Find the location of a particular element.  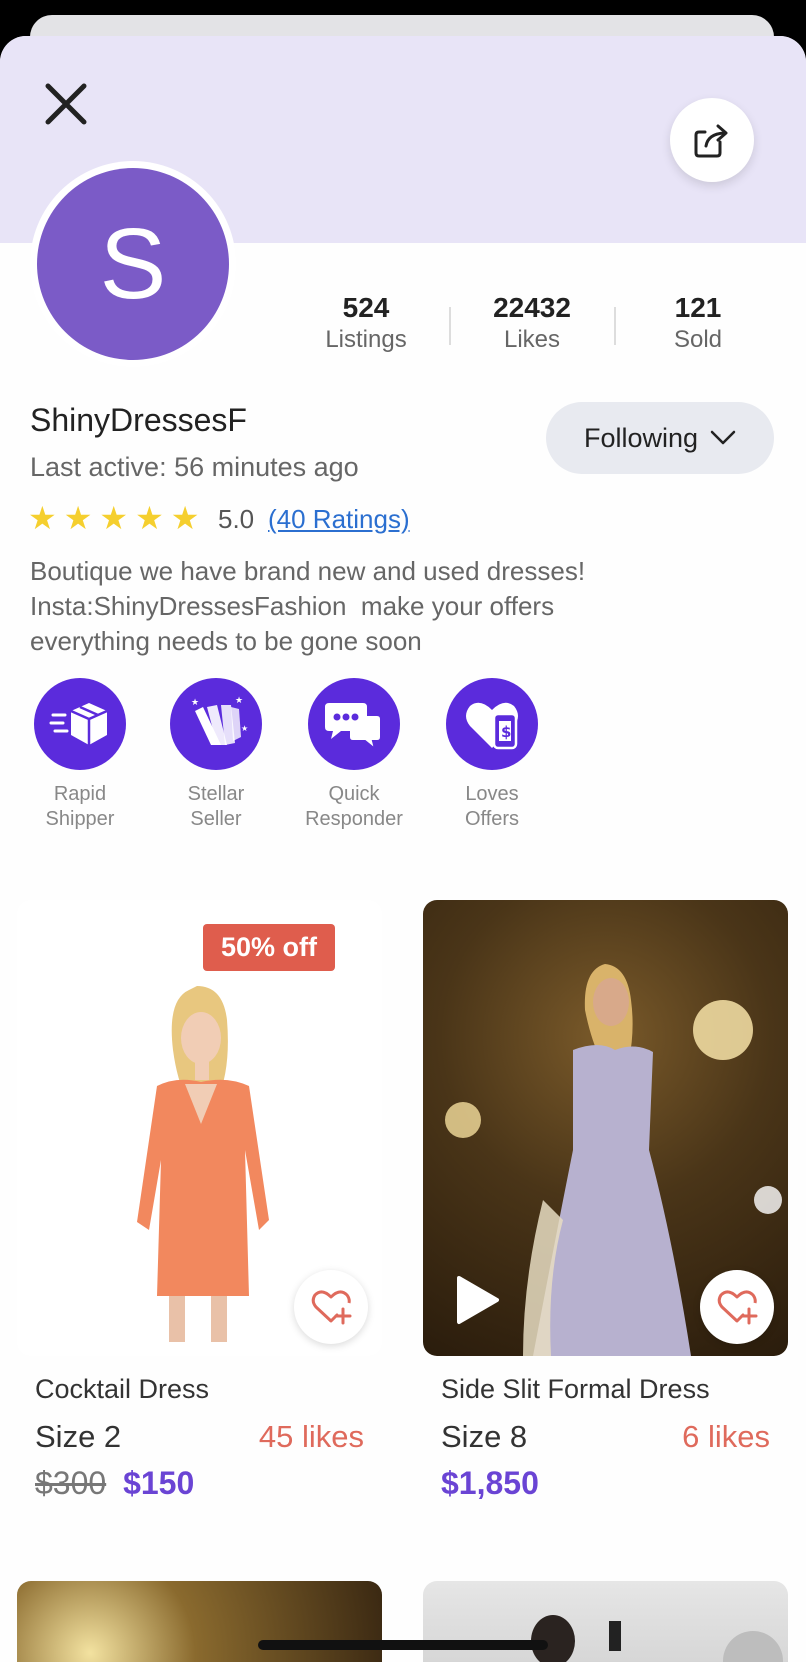

stat-listings: 524 Listings is located at coordinates (366, 324).